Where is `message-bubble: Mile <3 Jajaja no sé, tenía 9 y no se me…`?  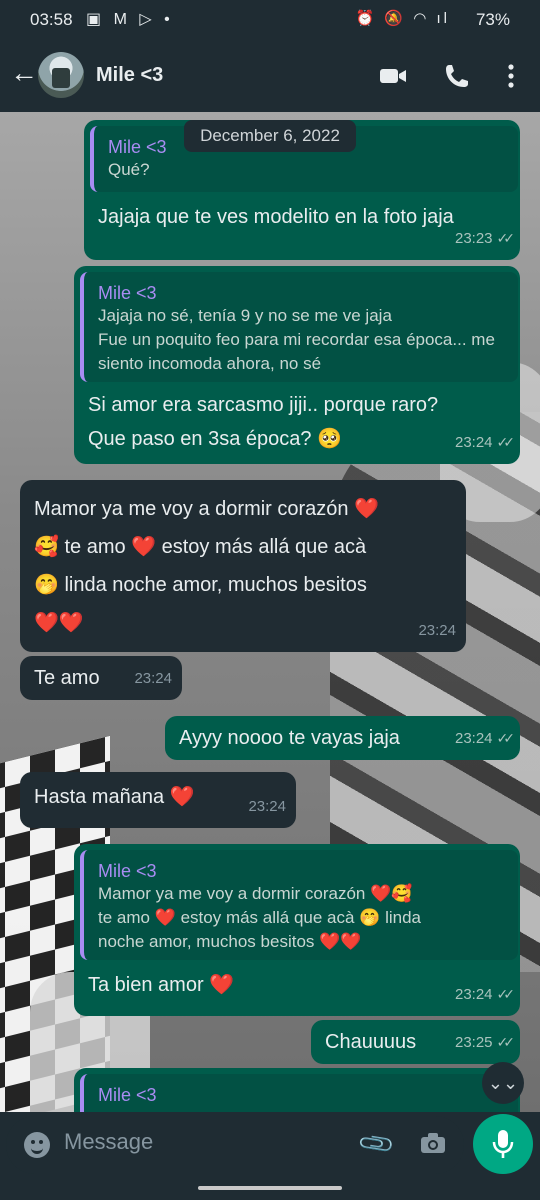
message-bubble: Mile <3 Jajaja no sé, tenía 9 y no se me… is located at coordinates (297, 365).